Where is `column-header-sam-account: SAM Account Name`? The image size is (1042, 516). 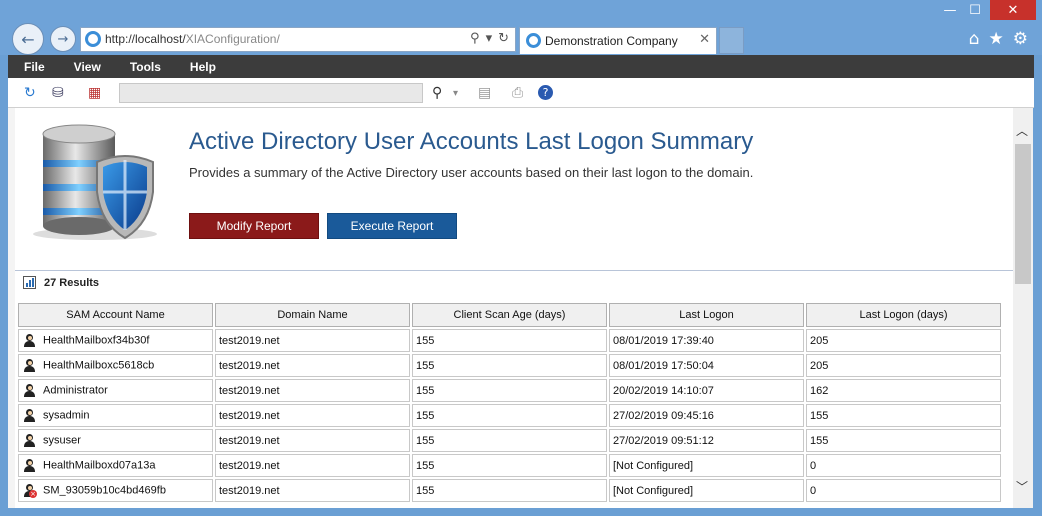
column-header-sam-account: SAM Account Name is located at coordinates (115, 315).